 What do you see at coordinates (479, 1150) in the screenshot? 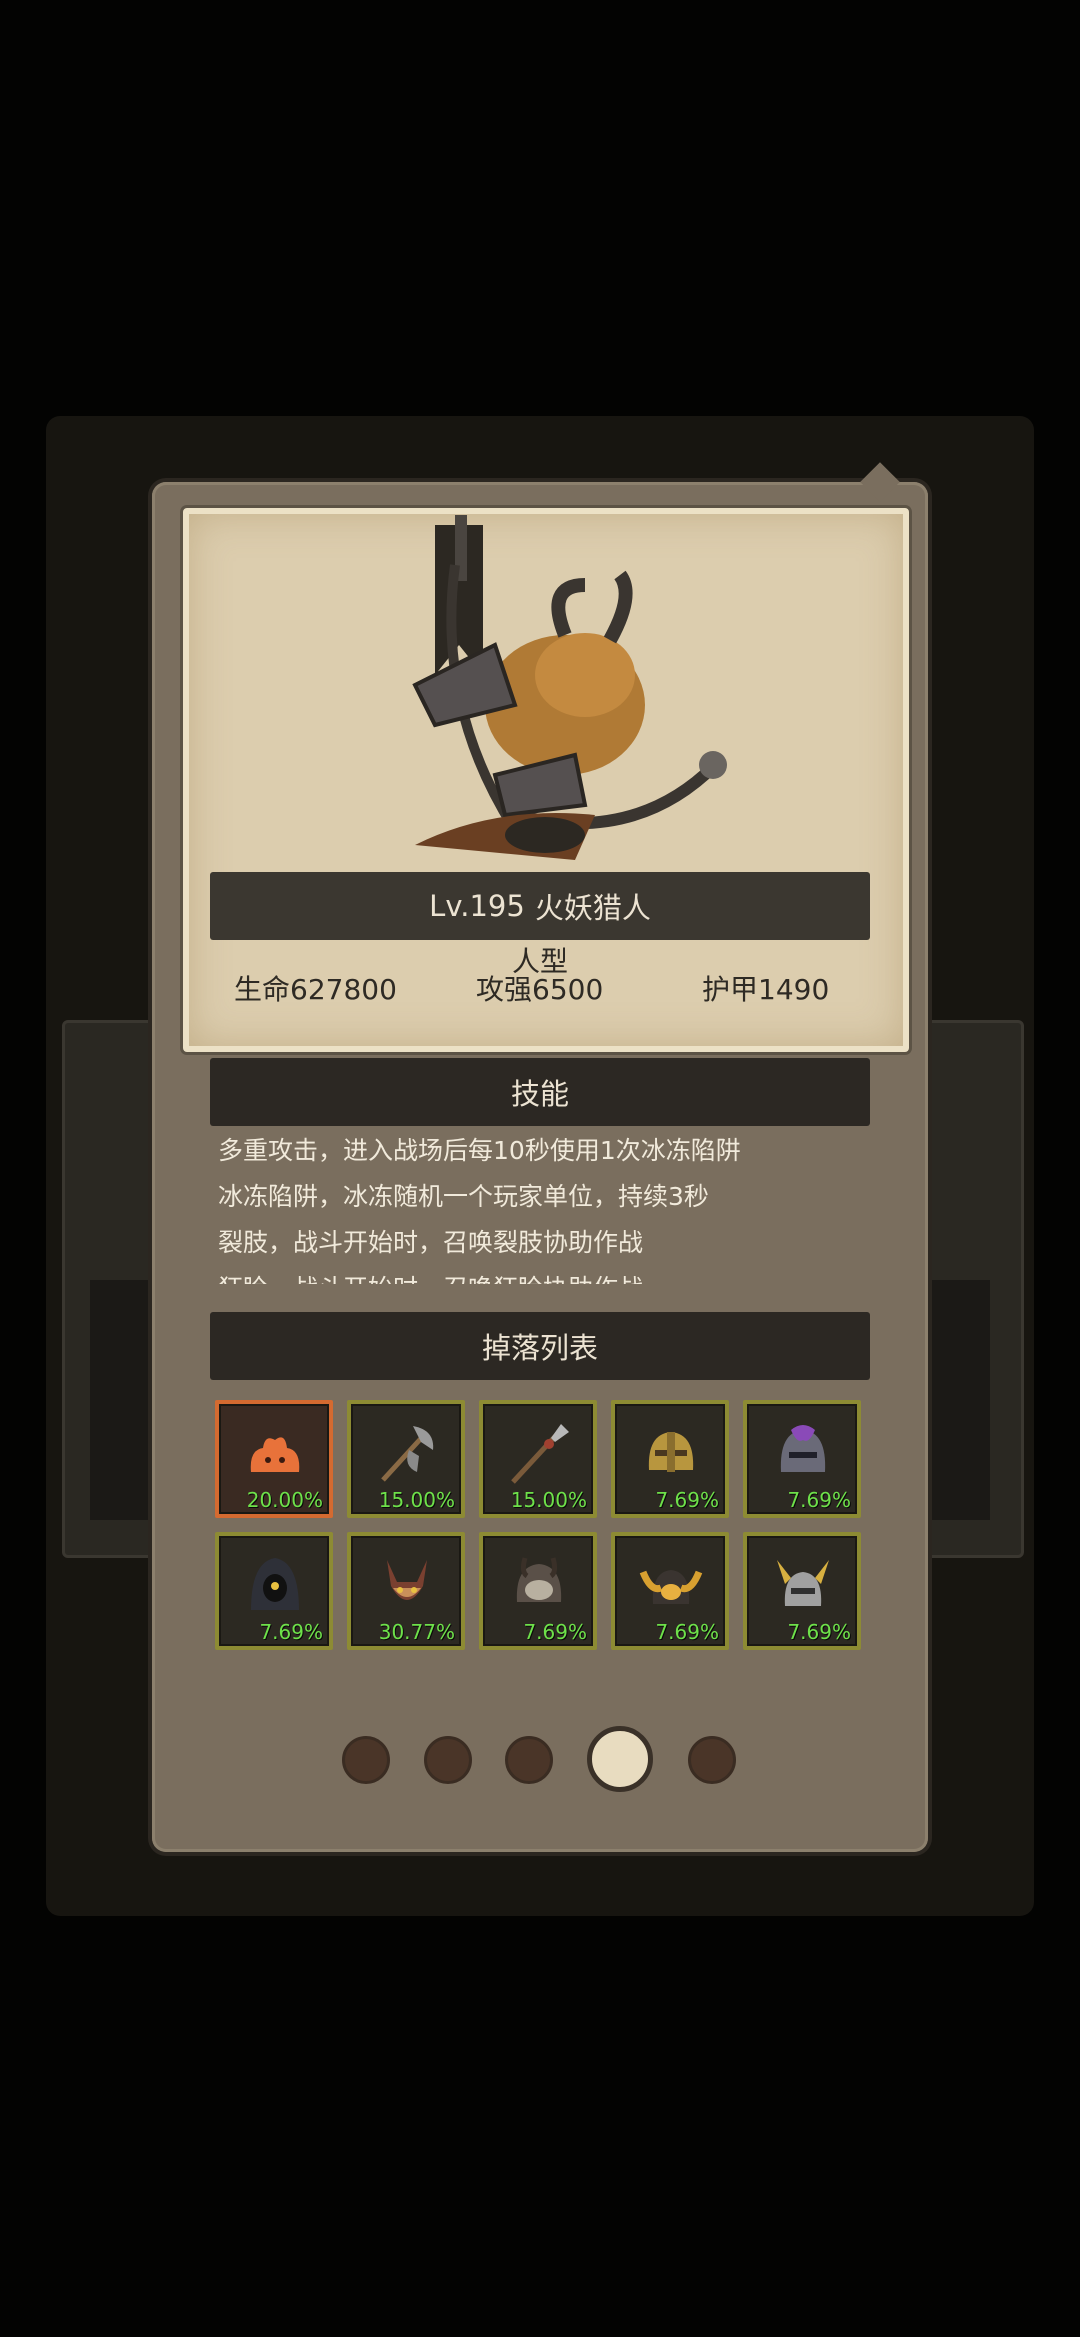
I see `skill-line: 多重攻击，进入战场后每10秒使用1次冰冻陷阱` at bounding box center [479, 1150].